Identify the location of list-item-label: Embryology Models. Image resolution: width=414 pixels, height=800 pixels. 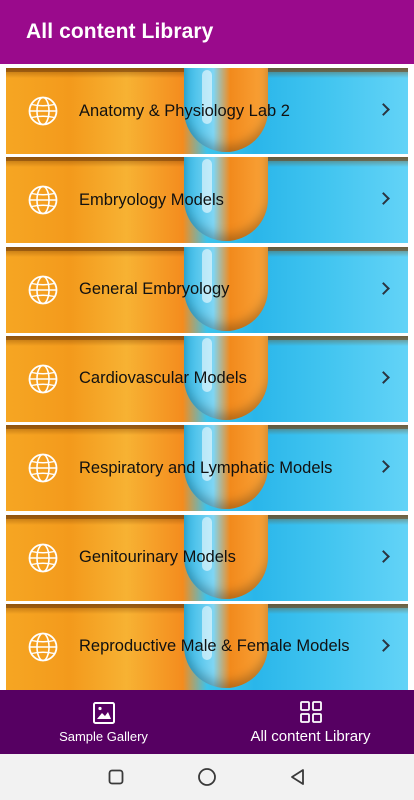
(151, 199).